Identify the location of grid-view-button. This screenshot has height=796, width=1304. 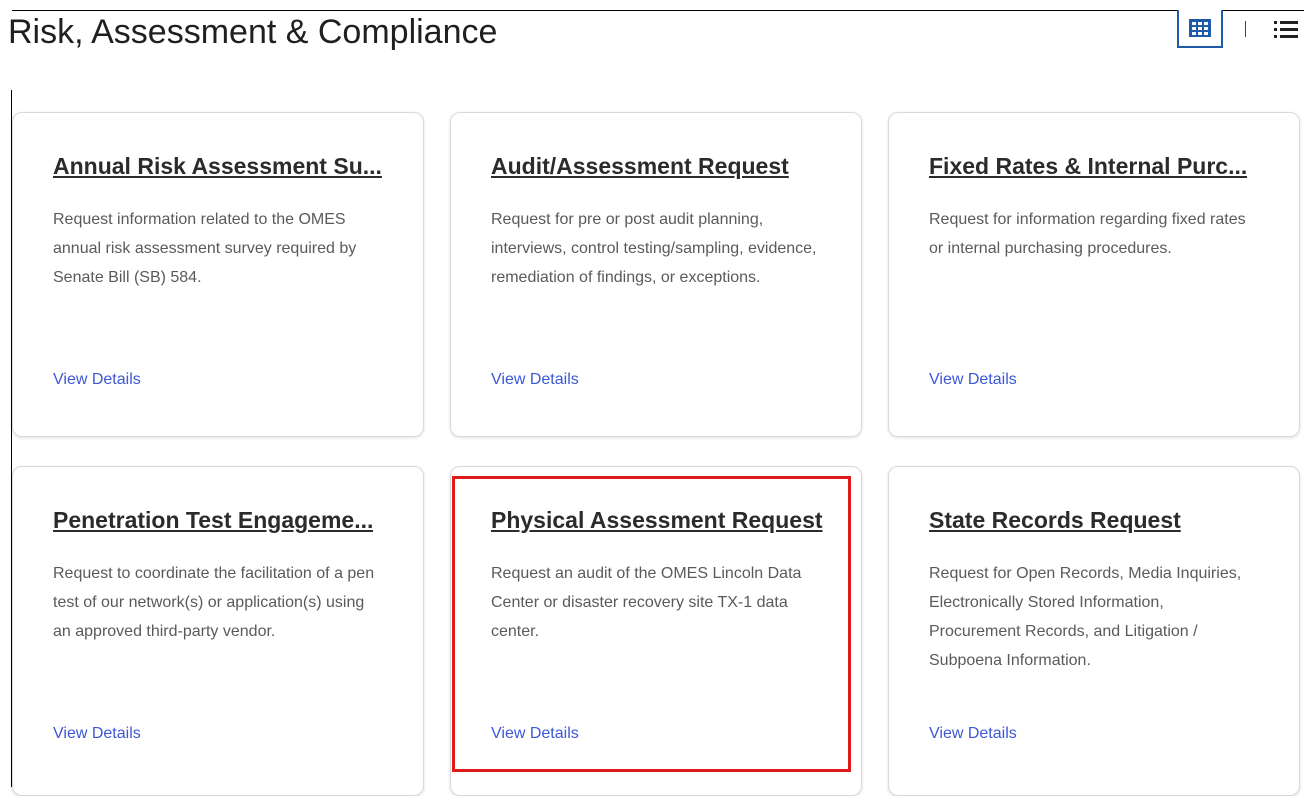
(1200, 29).